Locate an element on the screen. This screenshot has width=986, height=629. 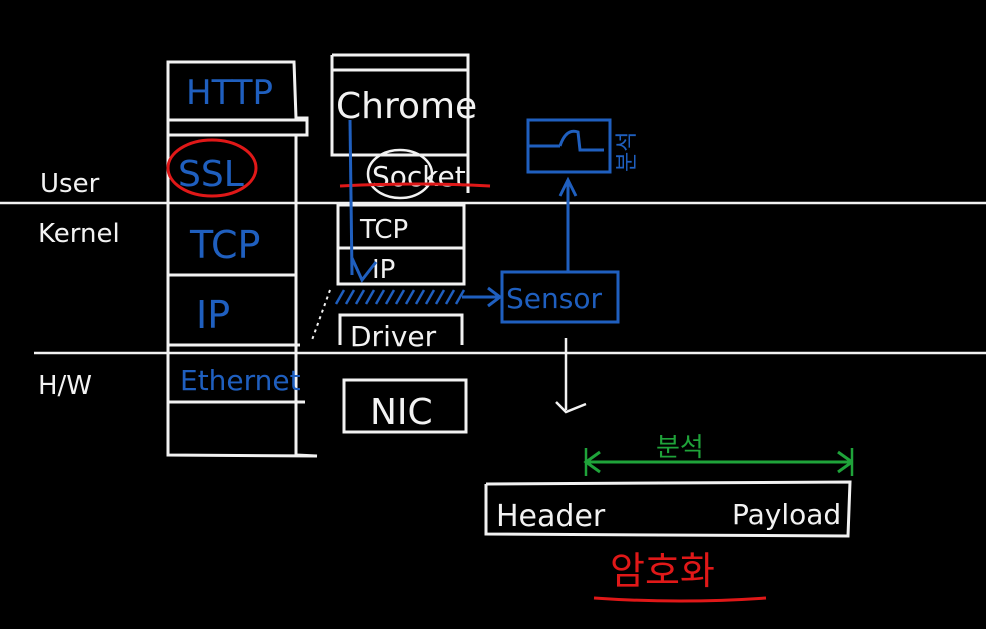
host-tcp: TCP is located at coordinates (383, 230).